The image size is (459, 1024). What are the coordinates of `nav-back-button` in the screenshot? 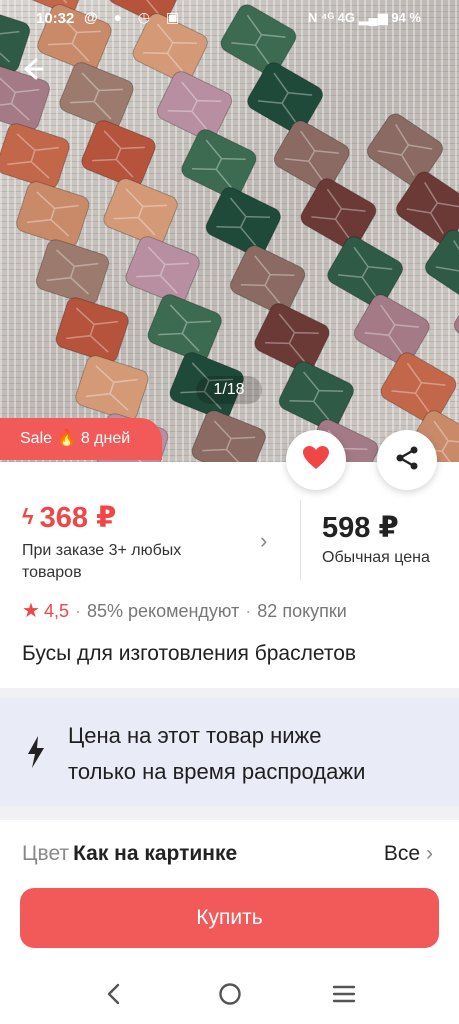 It's located at (114, 996).